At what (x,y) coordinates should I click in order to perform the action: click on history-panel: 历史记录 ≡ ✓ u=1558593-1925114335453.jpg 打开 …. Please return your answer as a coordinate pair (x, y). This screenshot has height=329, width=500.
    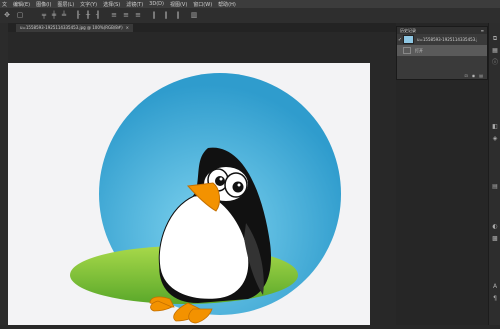
    Looking at the image, I should click on (442, 53).